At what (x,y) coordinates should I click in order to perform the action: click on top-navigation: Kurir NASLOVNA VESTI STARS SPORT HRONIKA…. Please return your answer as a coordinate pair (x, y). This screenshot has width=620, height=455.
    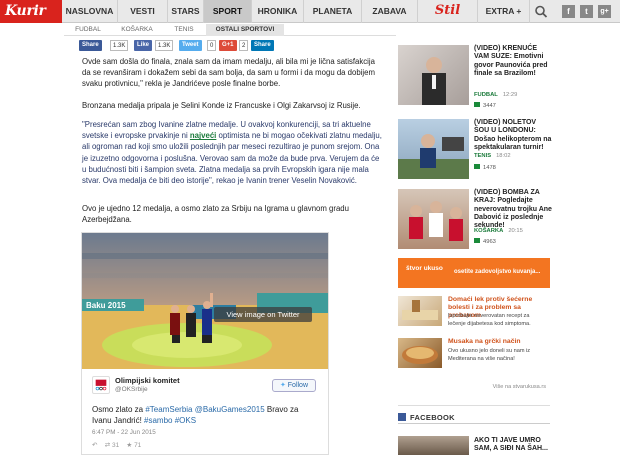
    Looking at the image, I should click on (310, 11).